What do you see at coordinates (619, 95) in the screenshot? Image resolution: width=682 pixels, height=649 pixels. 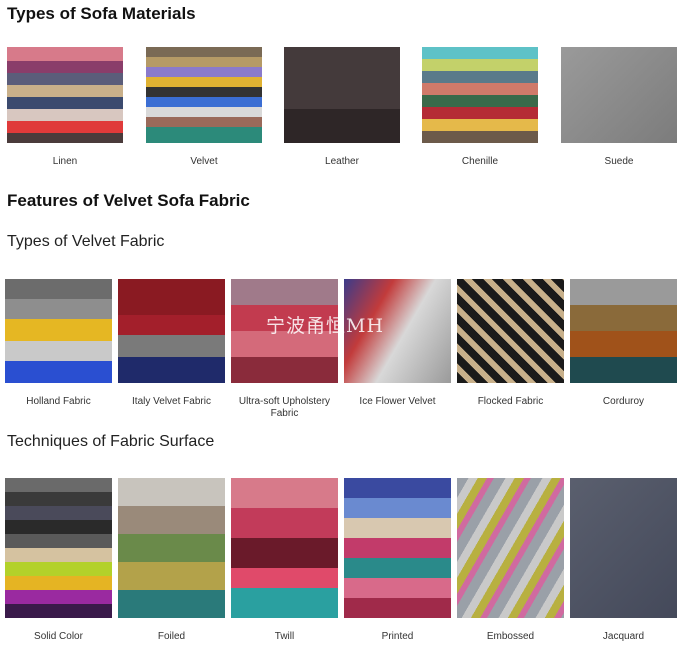 I see `suede-image` at bounding box center [619, 95].